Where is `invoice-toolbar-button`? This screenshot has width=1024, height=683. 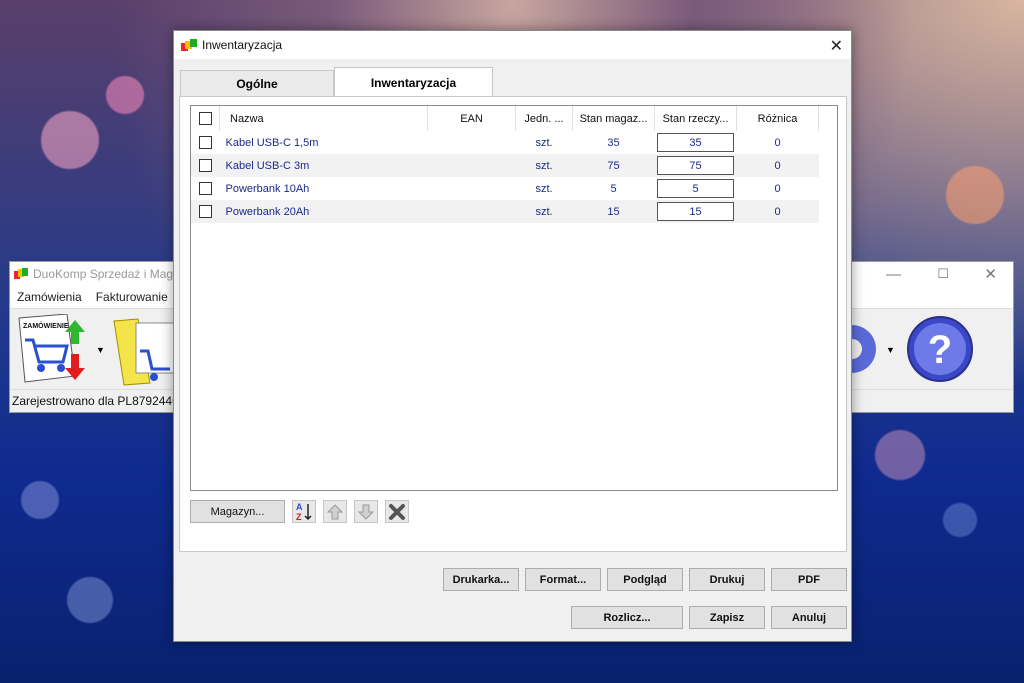 invoice-toolbar-button is located at coordinates (142, 352).